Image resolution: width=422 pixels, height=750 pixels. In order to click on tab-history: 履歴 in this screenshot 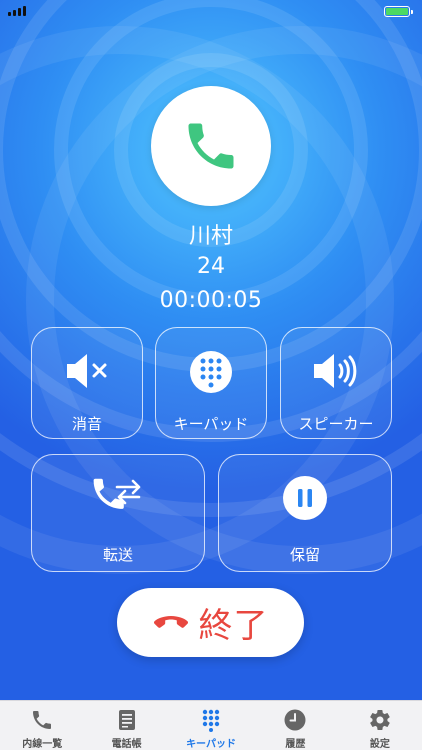, I will do `click(295, 725)`.